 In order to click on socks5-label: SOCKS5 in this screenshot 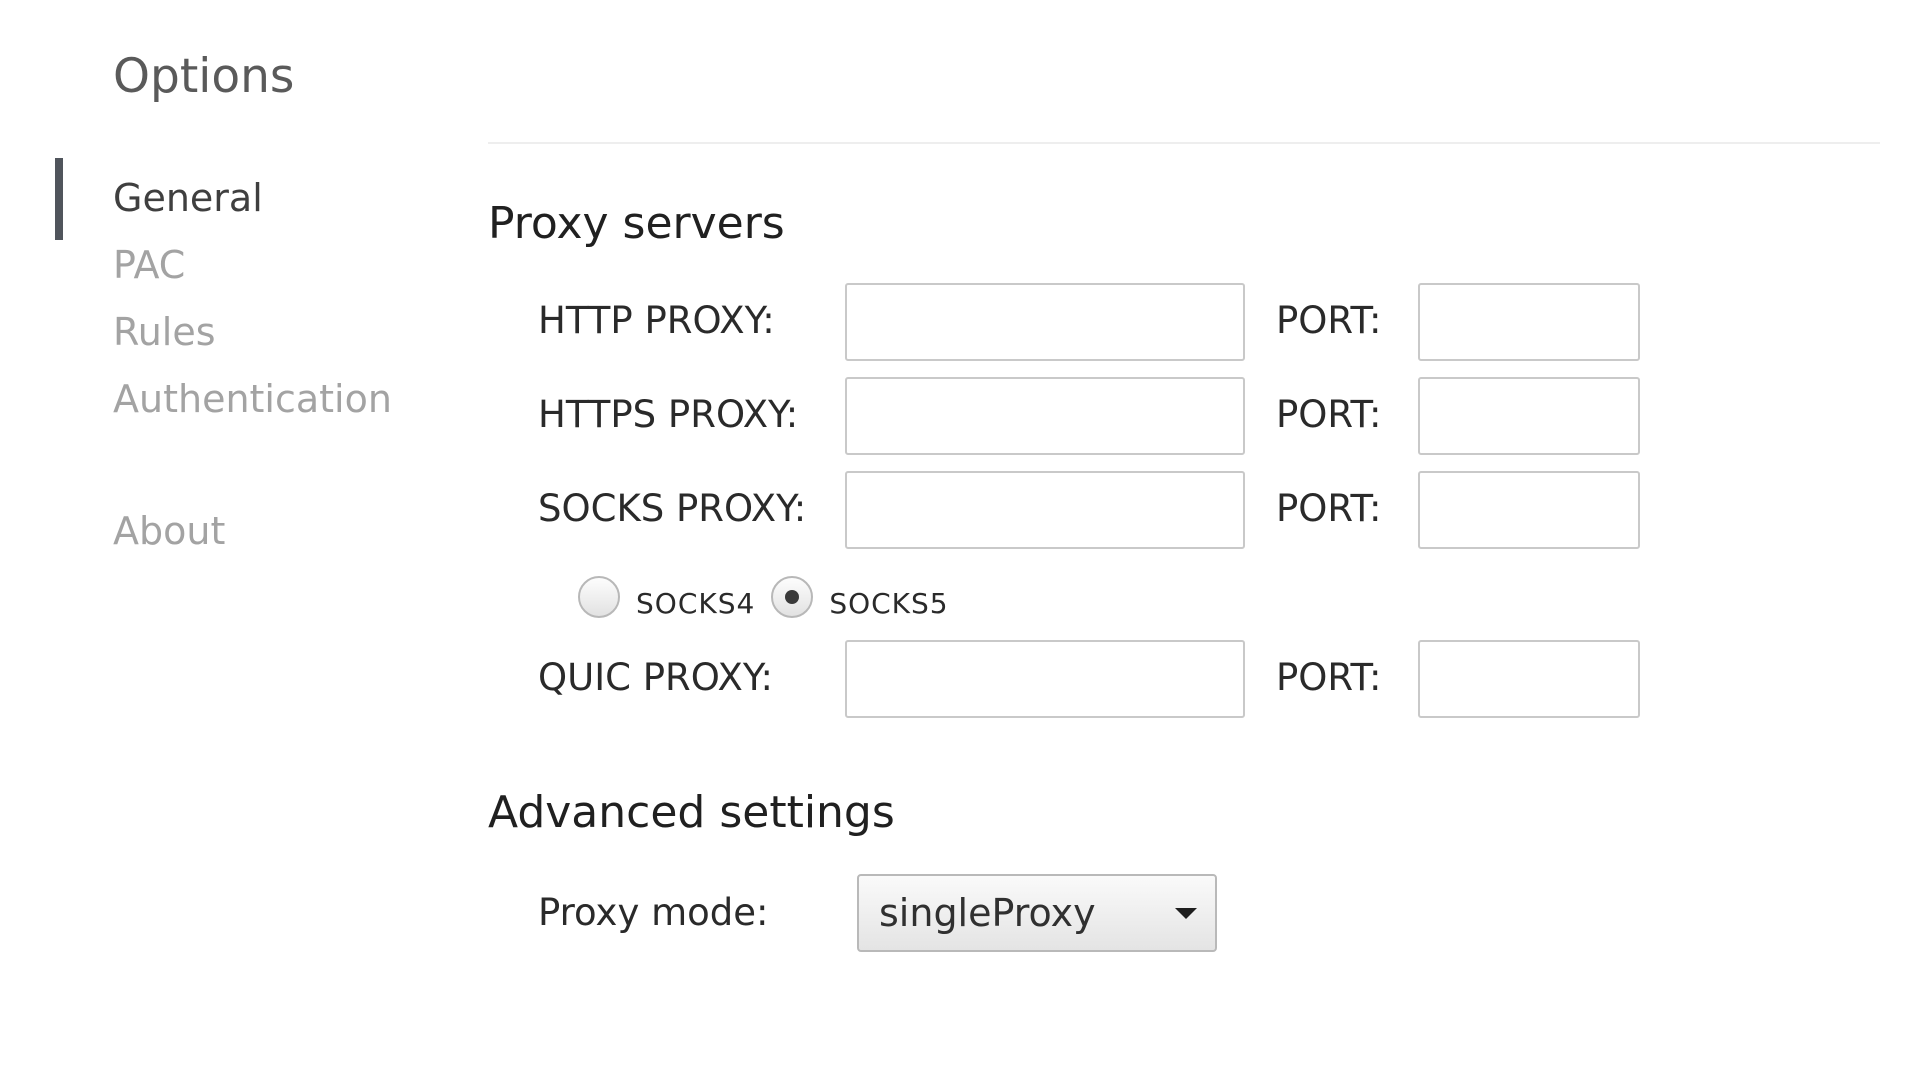, I will do `click(889, 603)`.